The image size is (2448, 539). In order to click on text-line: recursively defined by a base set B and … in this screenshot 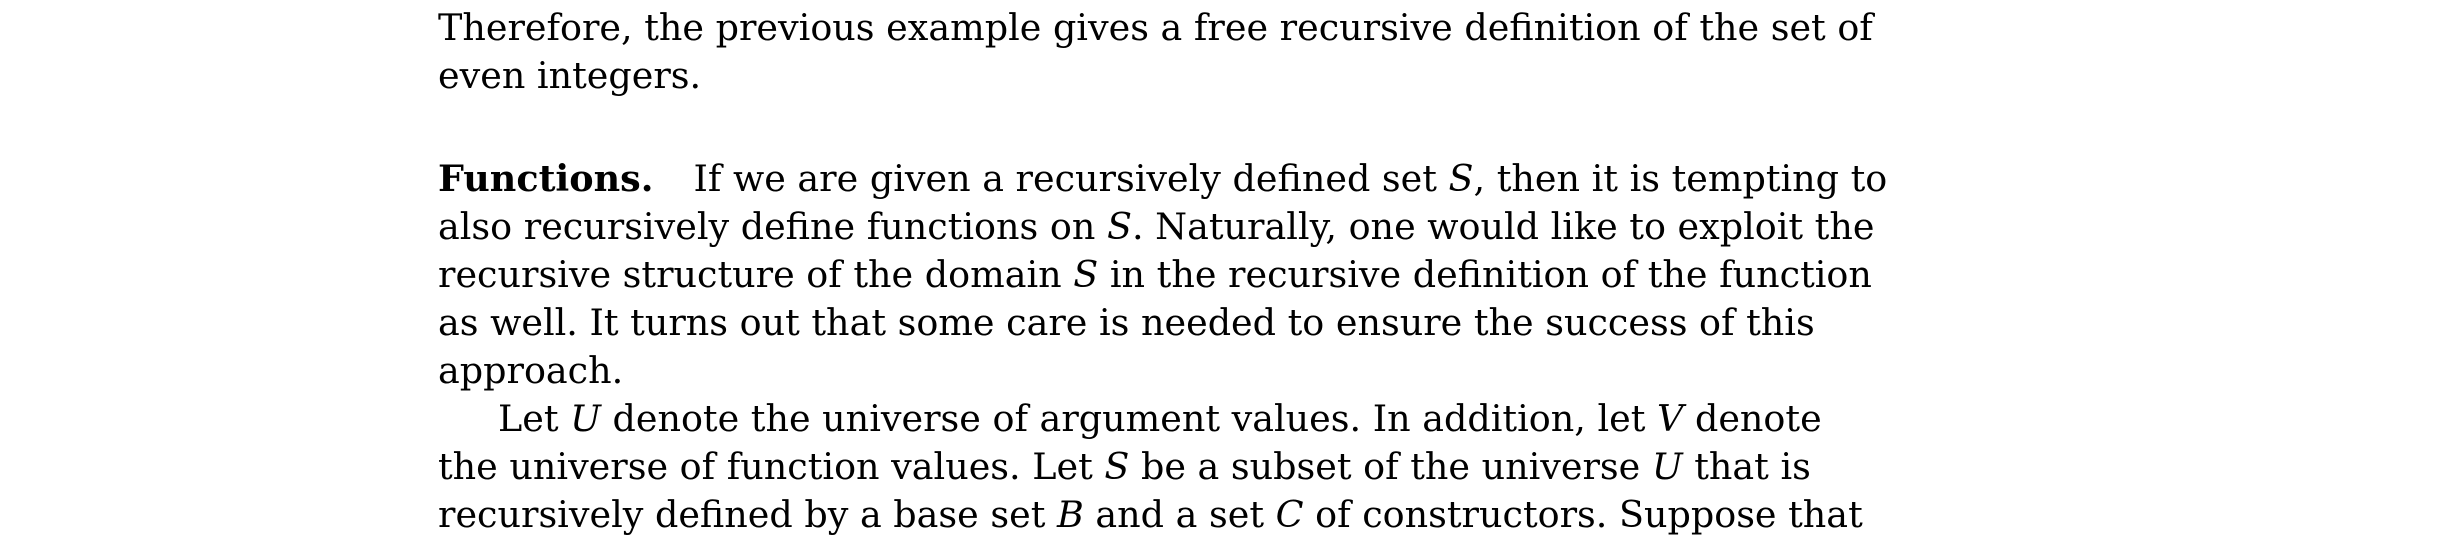, I will do `click(1150, 515)`.